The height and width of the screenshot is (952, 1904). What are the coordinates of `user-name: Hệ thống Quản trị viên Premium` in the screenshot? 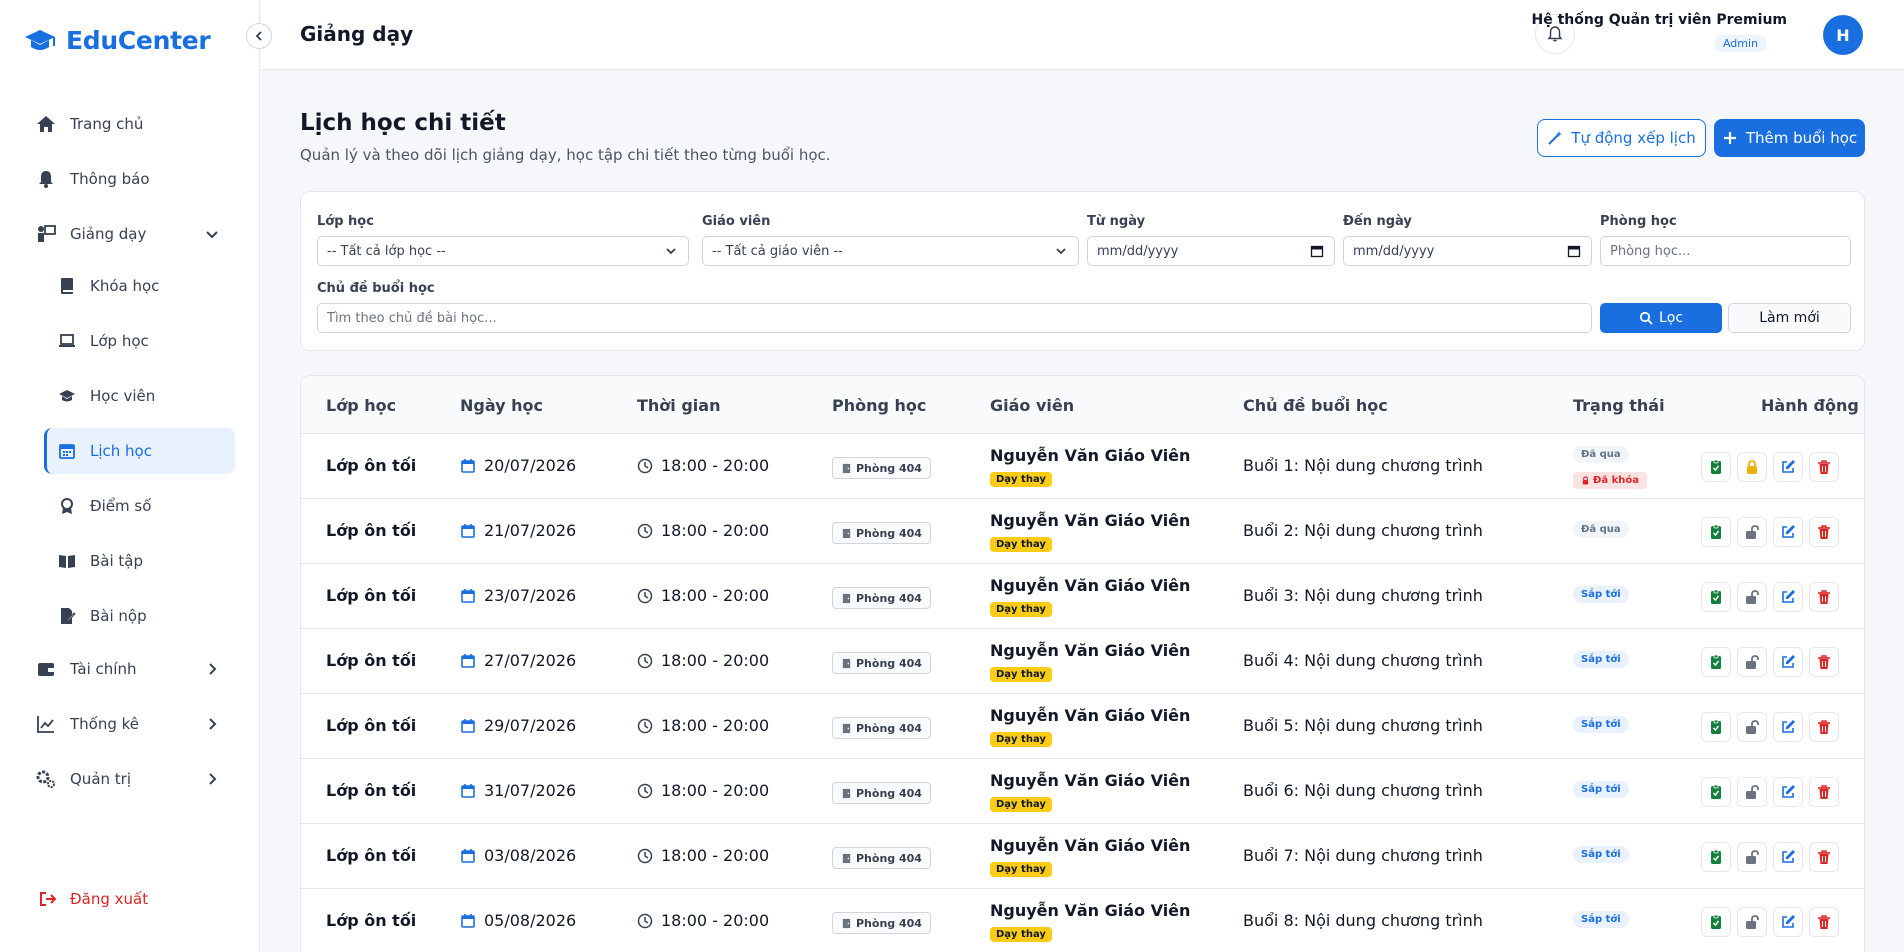 It's located at (1659, 20).